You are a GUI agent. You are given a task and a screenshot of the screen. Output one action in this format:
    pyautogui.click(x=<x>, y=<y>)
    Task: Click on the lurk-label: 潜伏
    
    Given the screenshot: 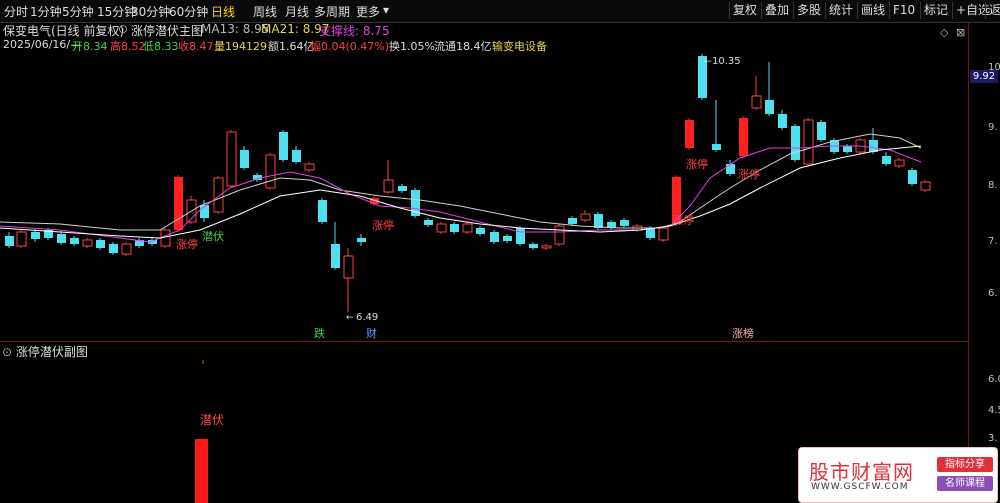 What is the action you would take?
    pyautogui.click(x=213, y=236)
    